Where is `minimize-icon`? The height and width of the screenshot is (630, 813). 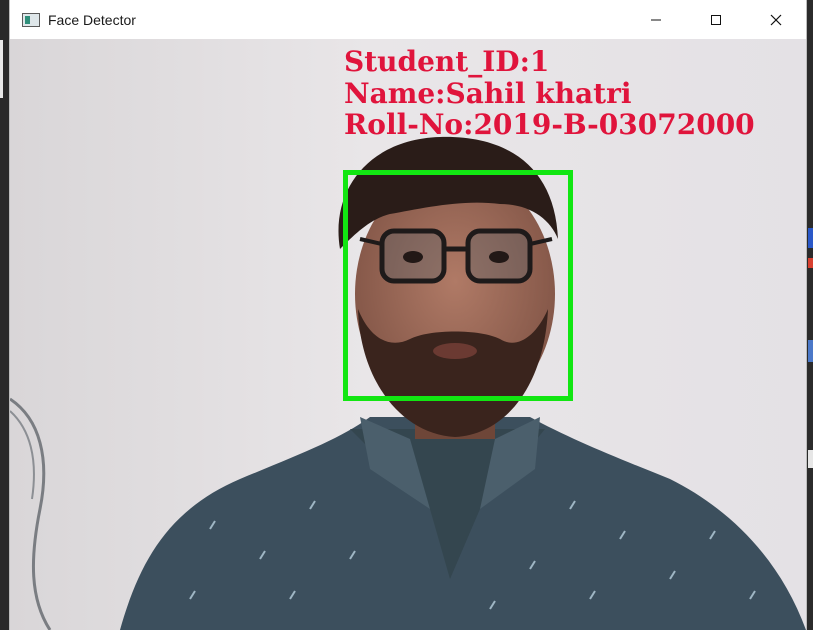
minimize-icon is located at coordinates (656, 19).